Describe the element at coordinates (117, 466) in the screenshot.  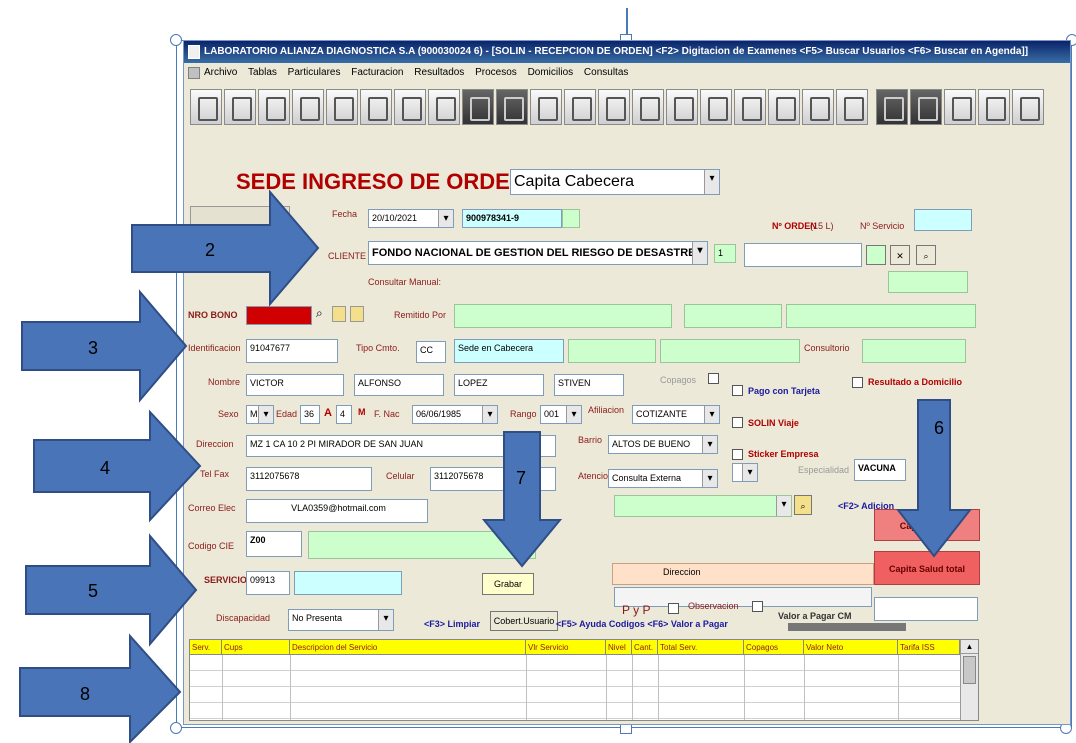
I see `arrow-4: 4` at that location.